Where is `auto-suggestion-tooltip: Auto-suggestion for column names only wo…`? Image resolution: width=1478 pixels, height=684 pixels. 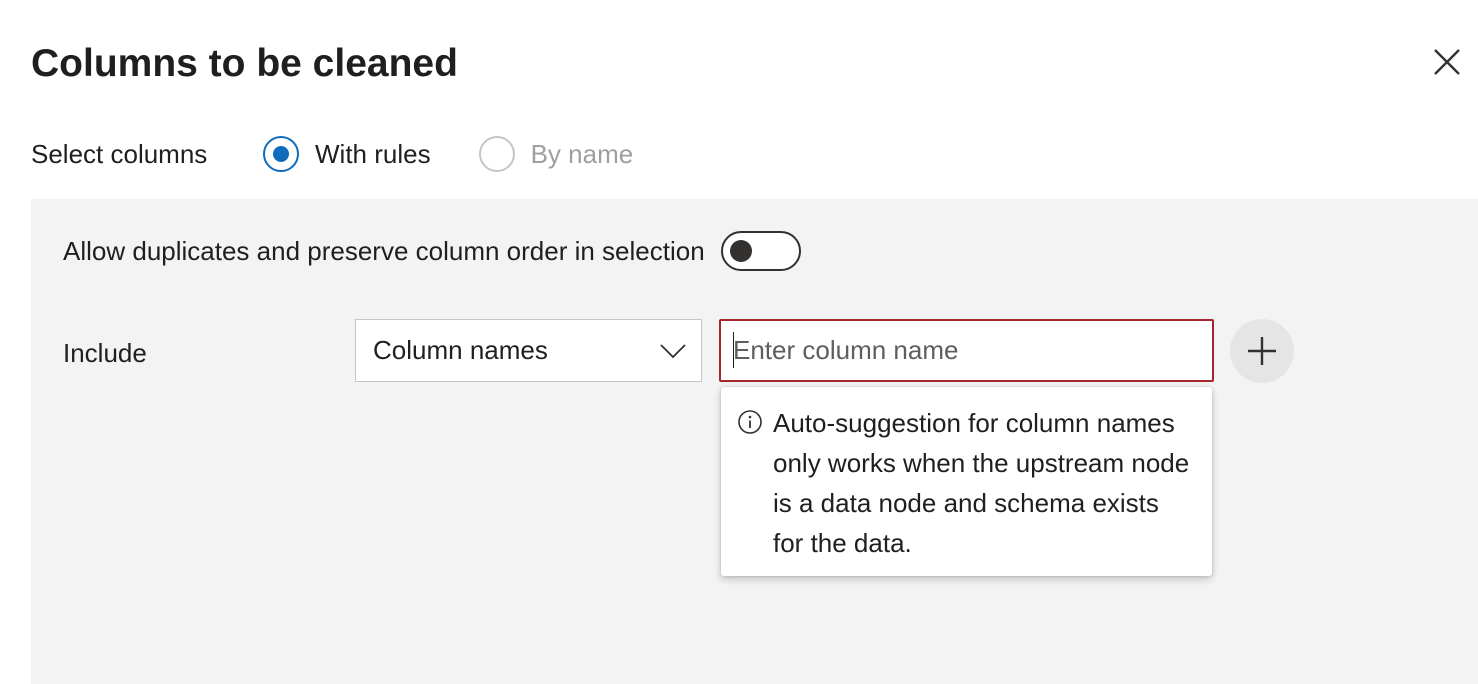 auto-suggestion-tooltip: Auto-suggestion for column names only wo… is located at coordinates (966, 481).